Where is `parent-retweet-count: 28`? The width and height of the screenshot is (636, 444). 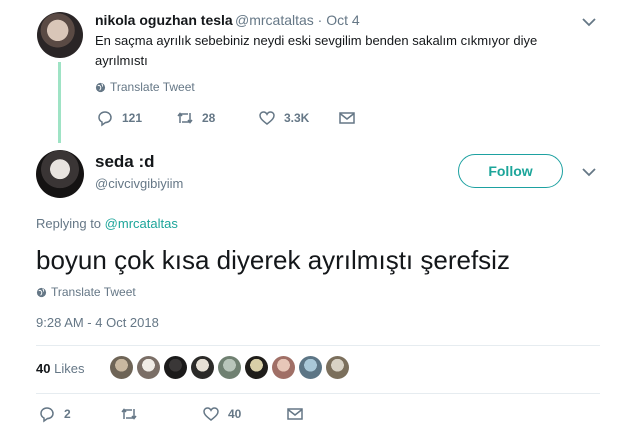
parent-retweet-count: 28 is located at coordinates (209, 118).